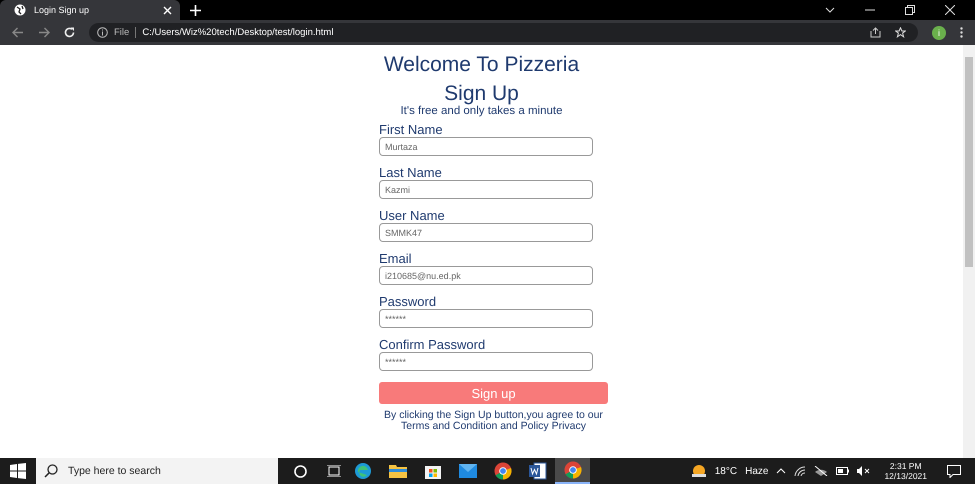 The image size is (975, 484). What do you see at coordinates (698, 471) in the screenshot?
I see `weather-sun-icon` at bounding box center [698, 471].